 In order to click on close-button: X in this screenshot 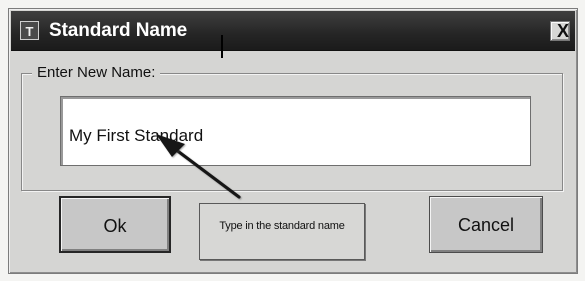, I will do `click(560, 31)`.